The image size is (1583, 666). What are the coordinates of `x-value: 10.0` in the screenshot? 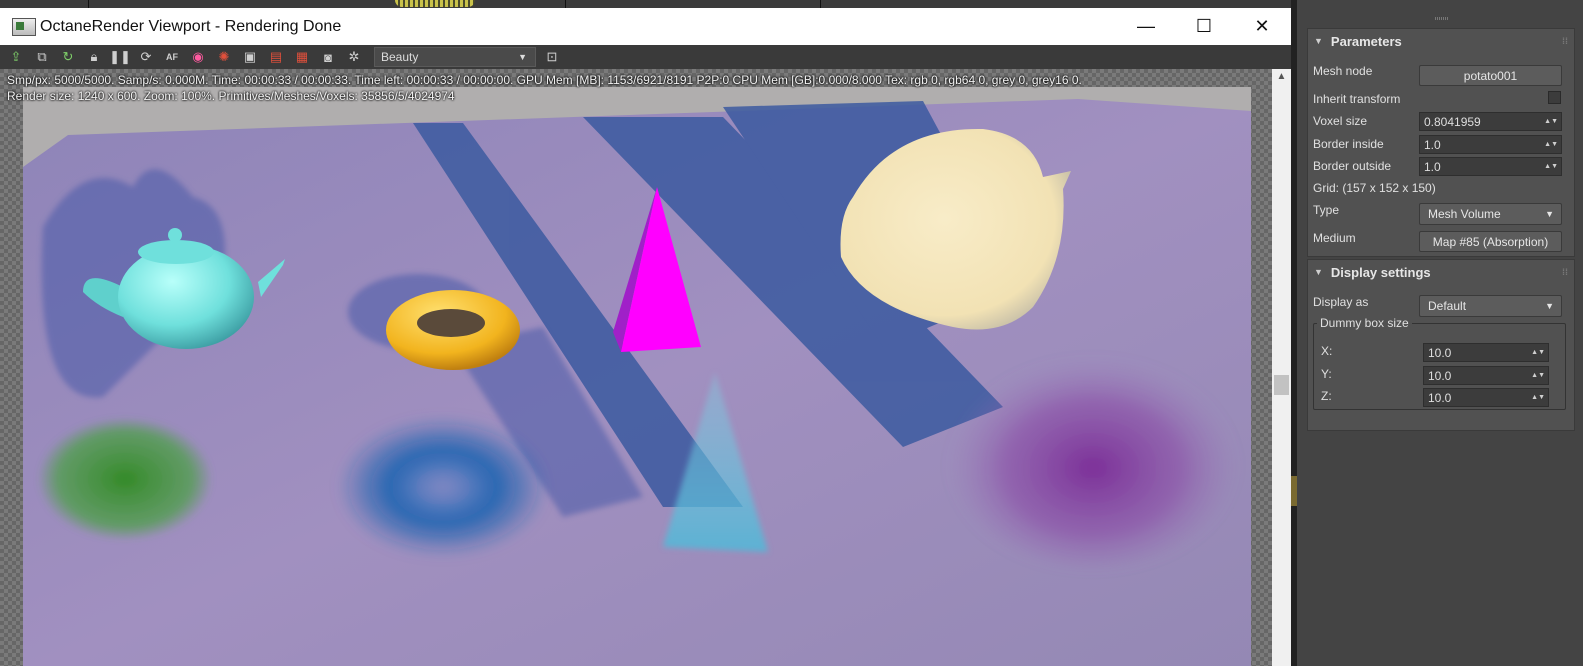 It's located at (1440, 352).